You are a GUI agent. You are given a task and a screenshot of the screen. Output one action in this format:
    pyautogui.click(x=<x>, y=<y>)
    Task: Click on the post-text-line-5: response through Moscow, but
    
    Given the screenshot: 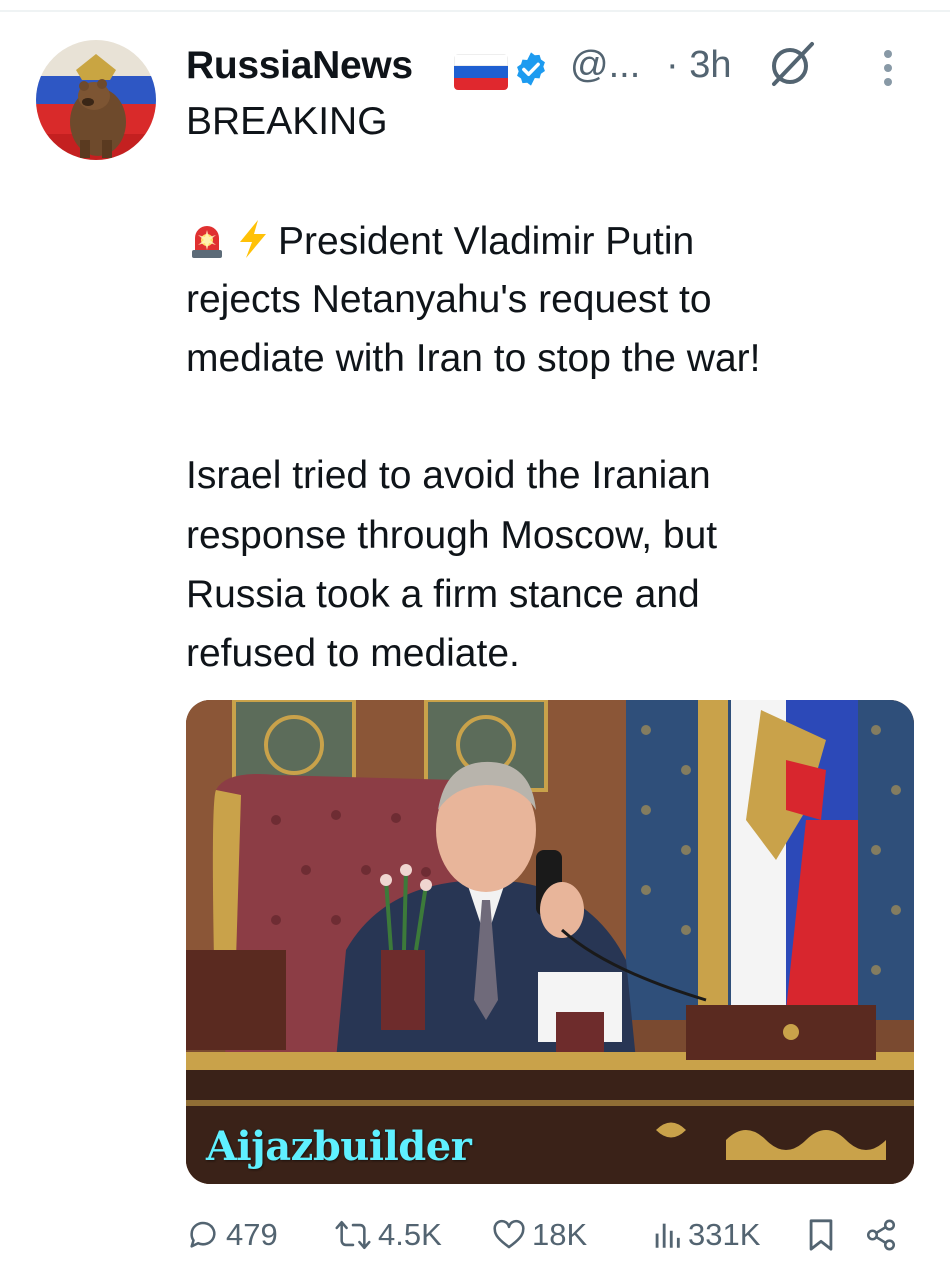 What is the action you would take?
    pyautogui.click(x=452, y=535)
    